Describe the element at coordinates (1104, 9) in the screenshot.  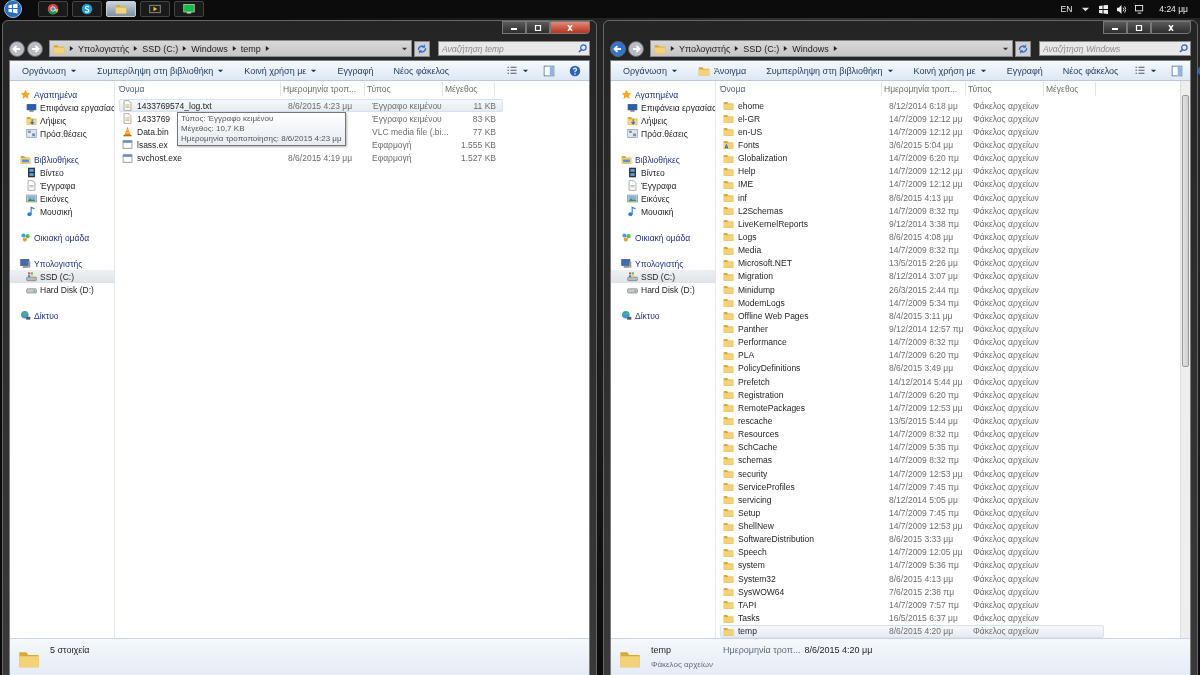
I see `flag-icon` at that location.